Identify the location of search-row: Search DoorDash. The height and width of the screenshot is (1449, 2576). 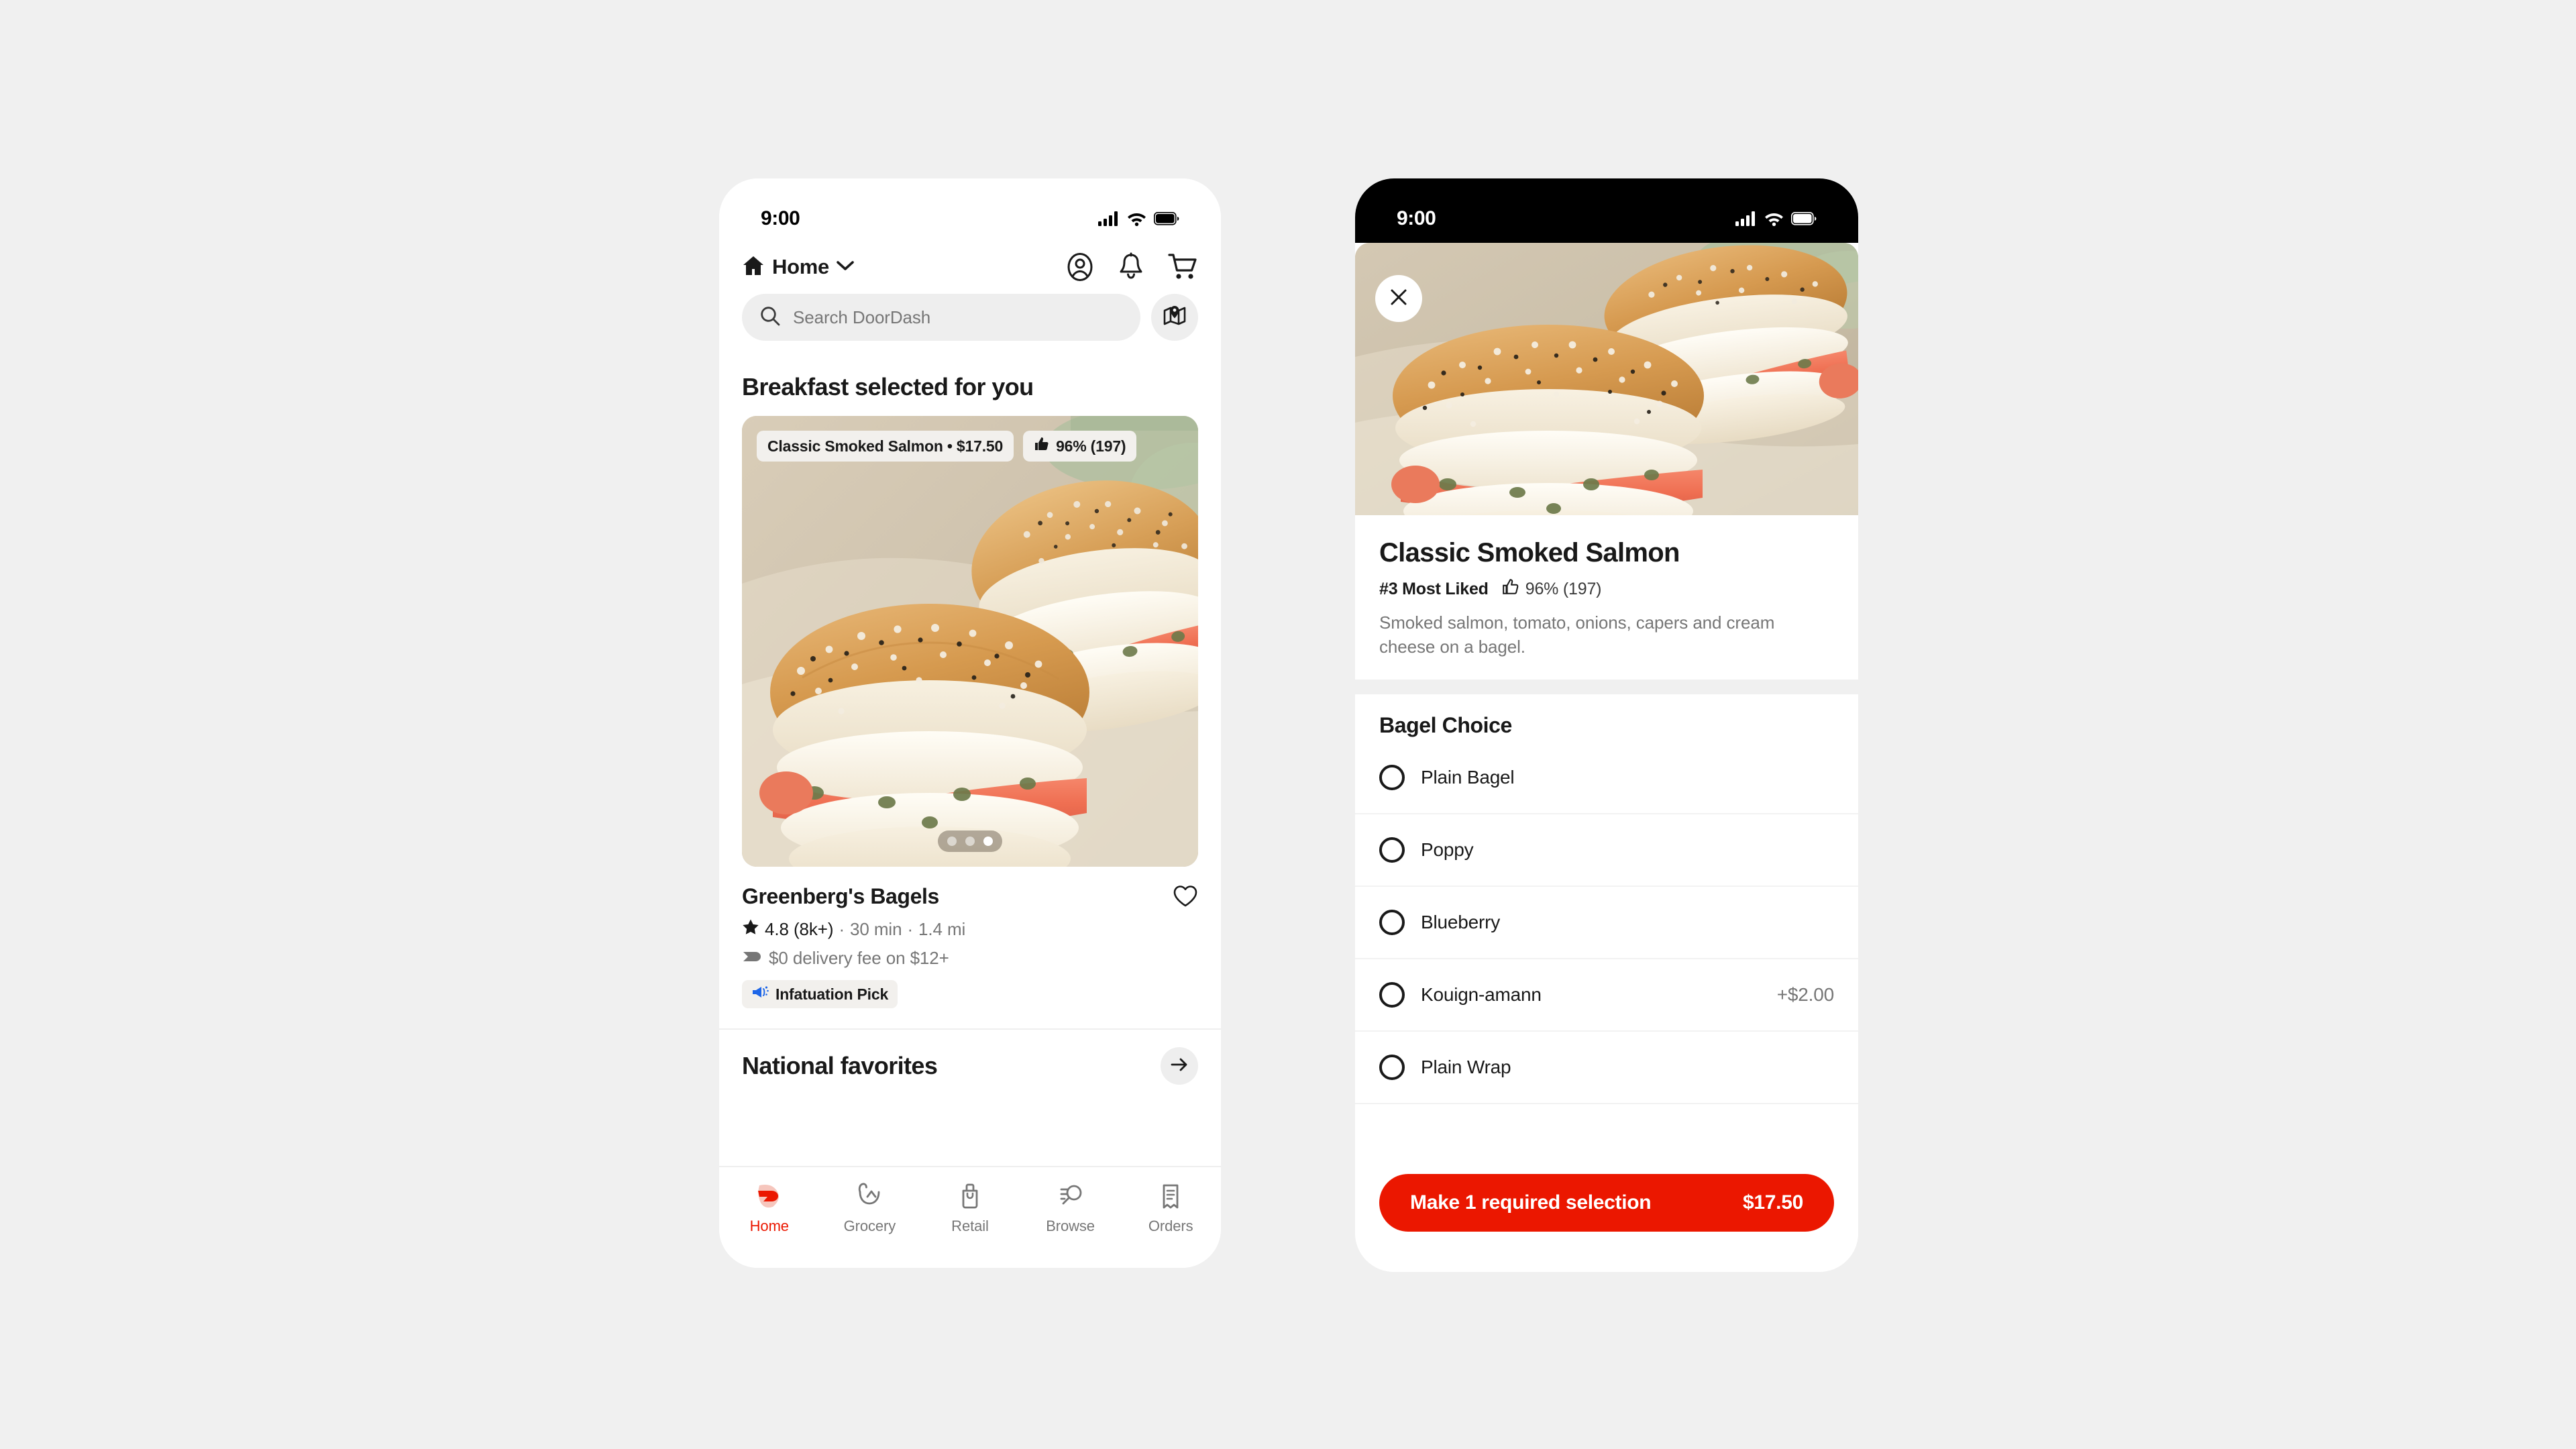
(970, 320).